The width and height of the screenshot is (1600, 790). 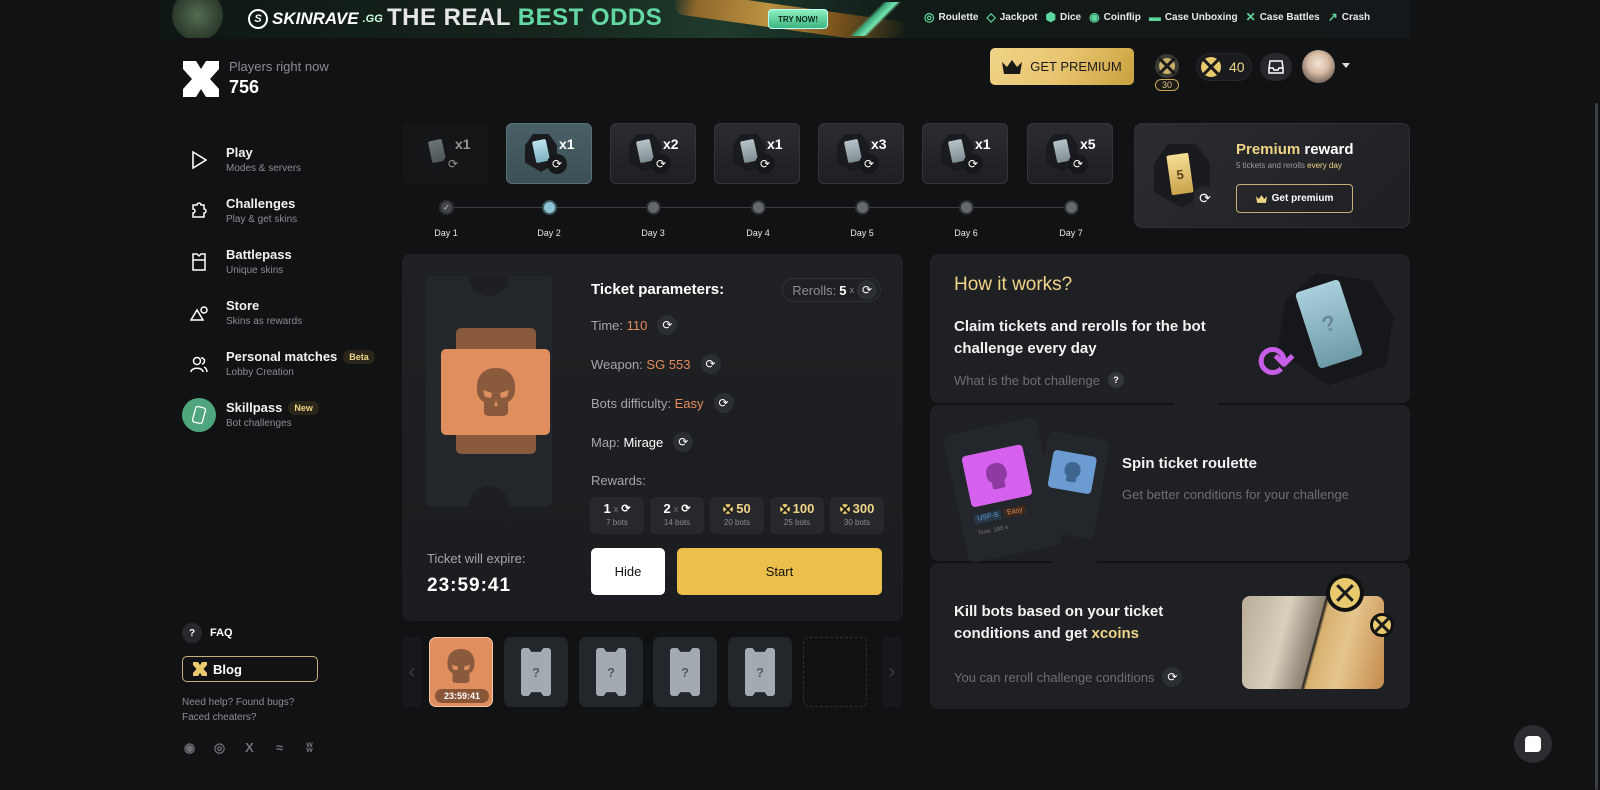 I want to click on discord-icon: ◉, so click(x=189, y=747).